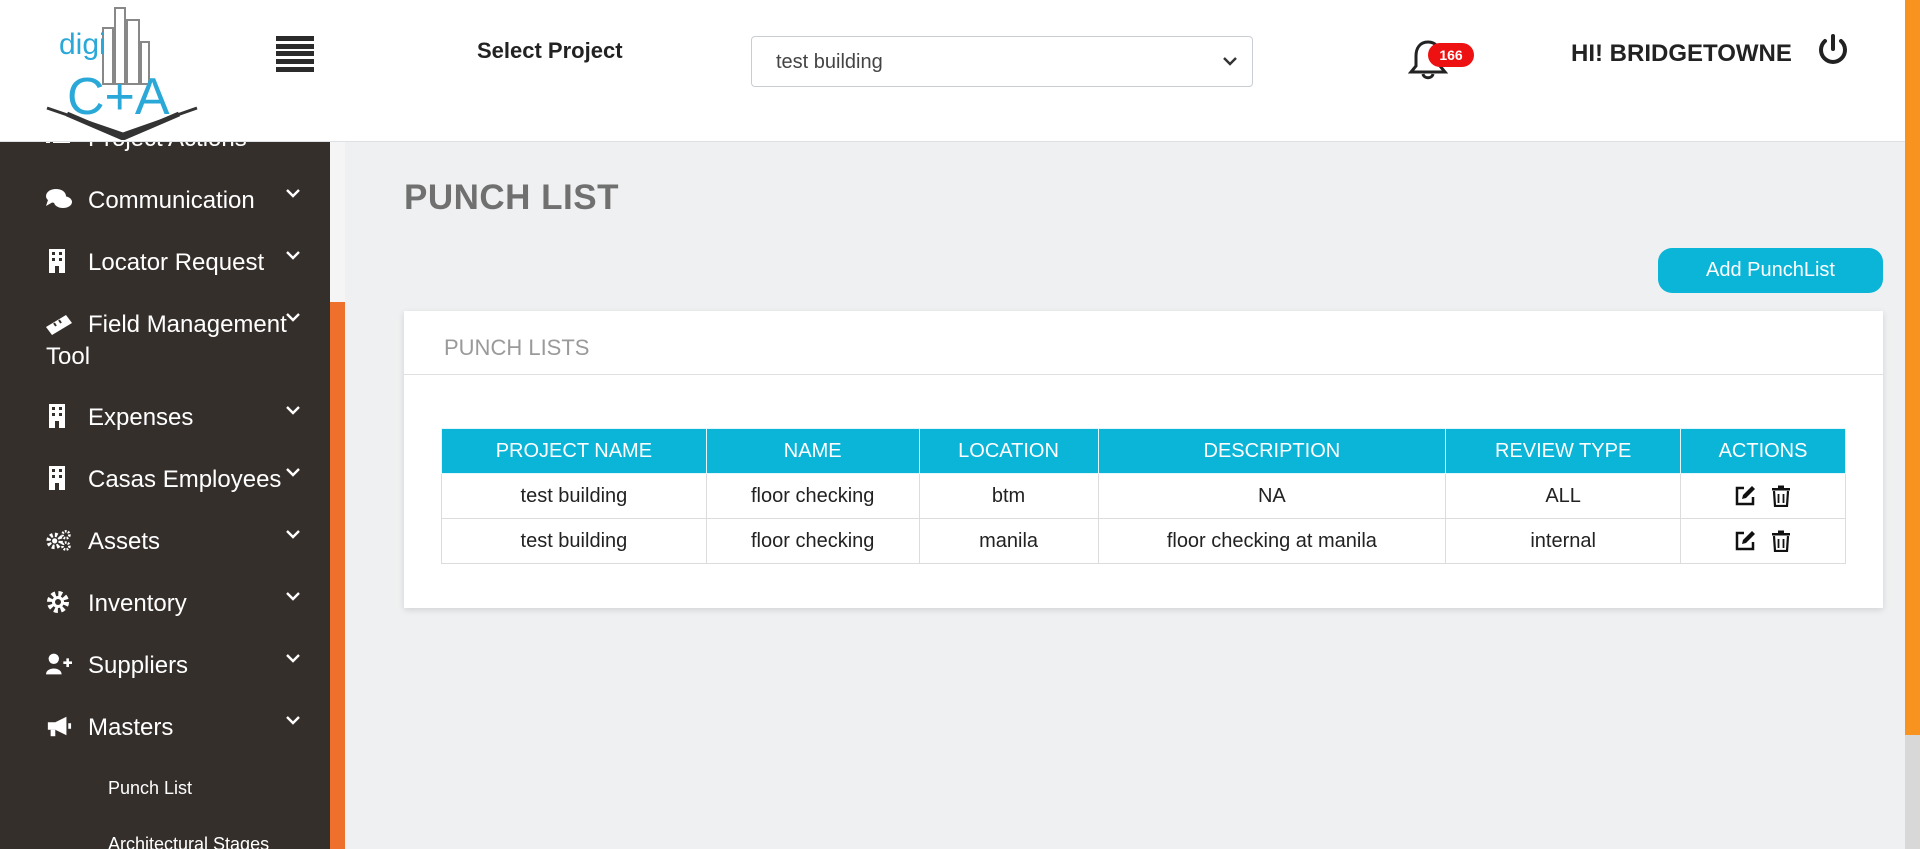 This screenshot has width=1920, height=849. Describe the element at coordinates (517, 347) in the screenshot. I see `card-title: PUNCH LISTS` at that location.